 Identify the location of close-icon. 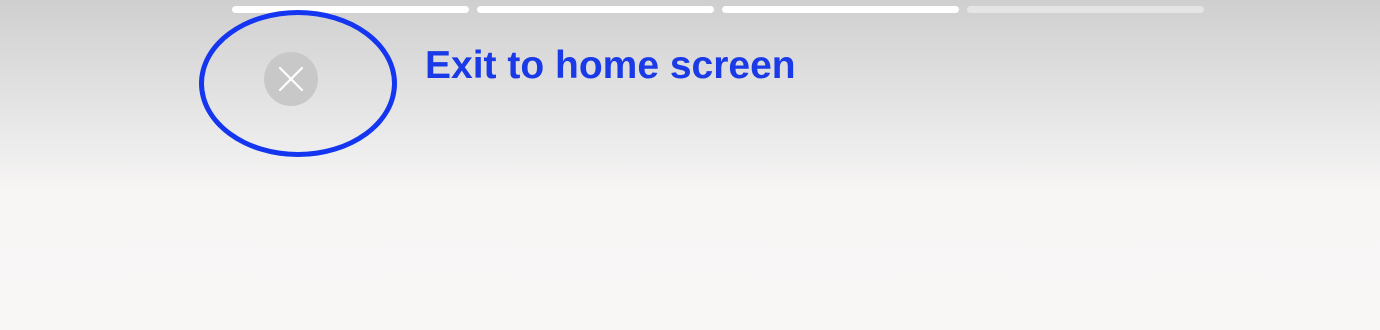
(291, 79).